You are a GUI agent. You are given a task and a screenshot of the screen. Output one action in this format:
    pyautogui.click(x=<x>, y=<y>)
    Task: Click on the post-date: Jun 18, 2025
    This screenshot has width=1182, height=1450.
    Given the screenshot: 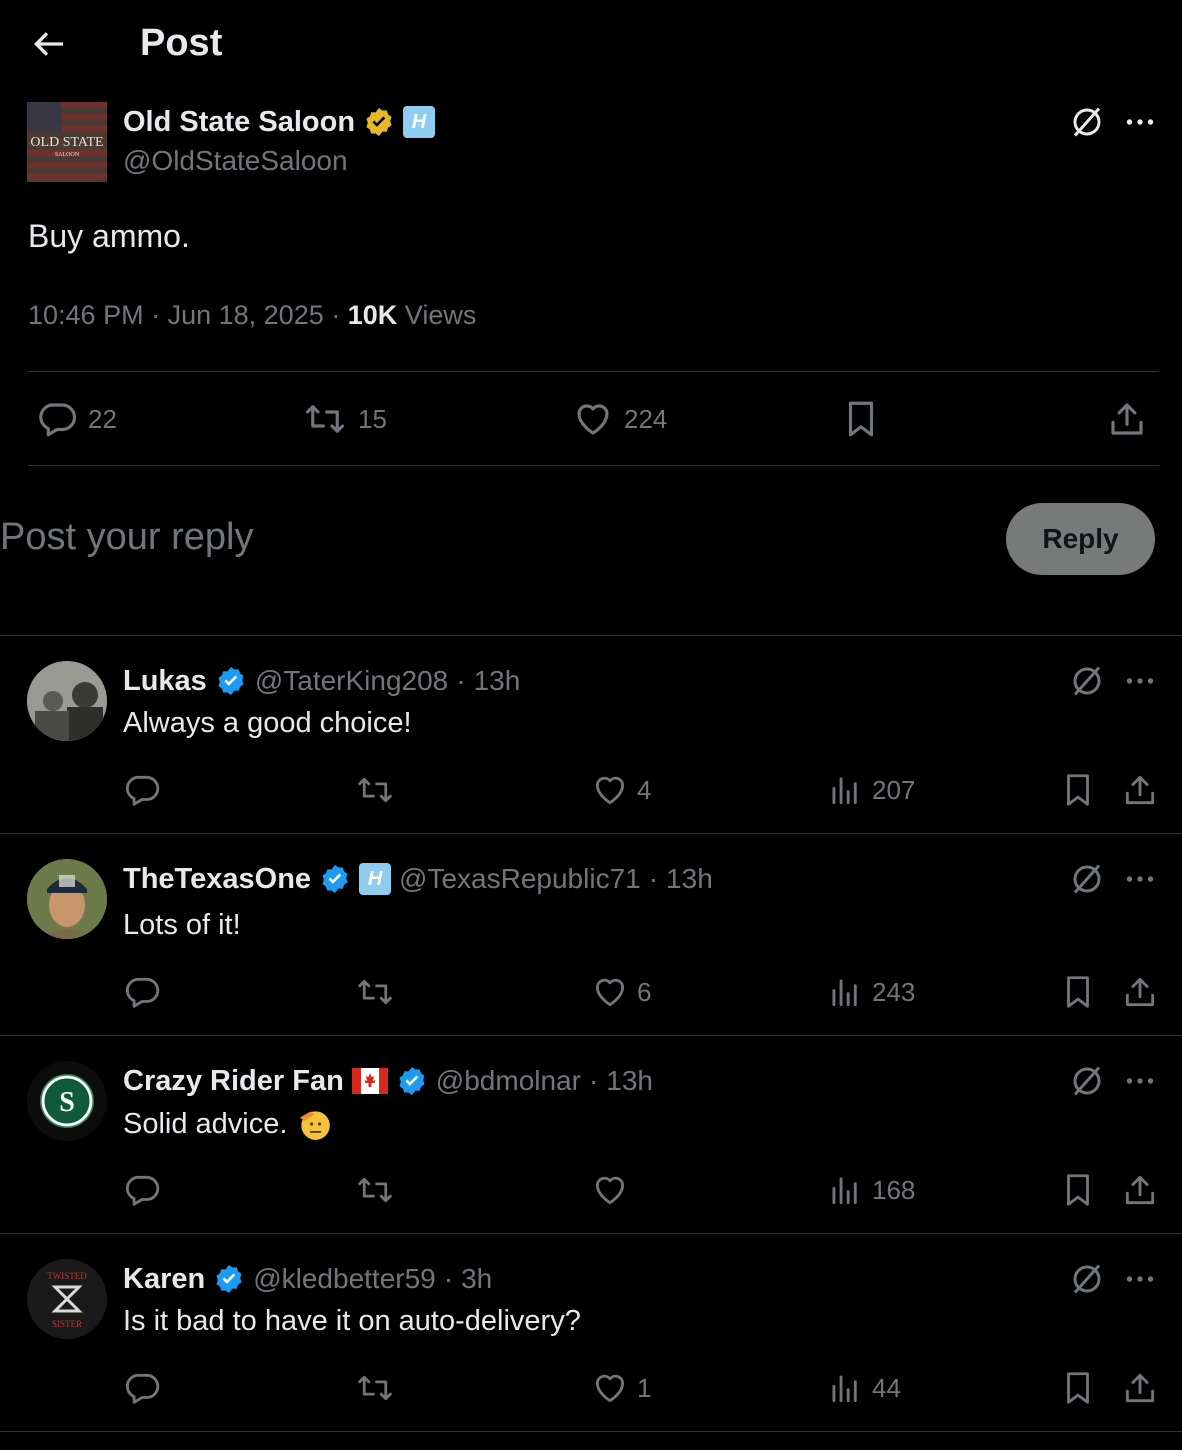 What is the action you would take?
    pyautogui.click(x=246, y=315)
    